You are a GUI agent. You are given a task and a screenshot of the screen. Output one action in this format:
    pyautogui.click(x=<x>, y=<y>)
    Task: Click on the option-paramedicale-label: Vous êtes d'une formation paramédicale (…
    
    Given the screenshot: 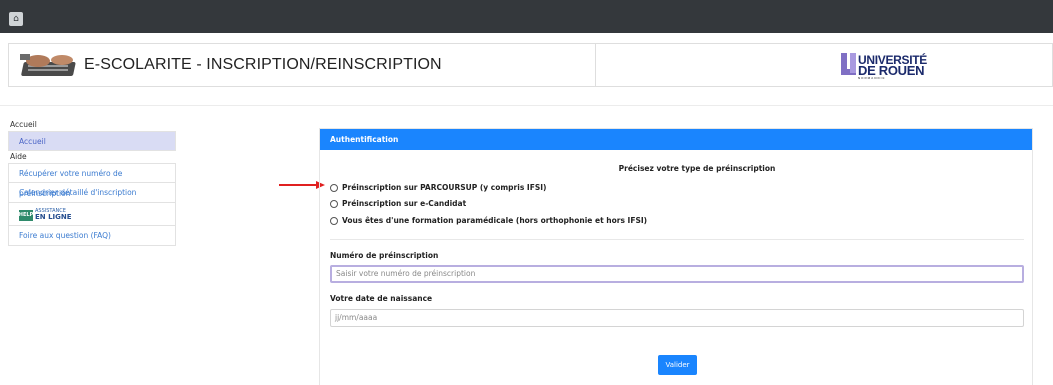 What is the action you would take?
    pyautogui.click(x=495, y=220)
    